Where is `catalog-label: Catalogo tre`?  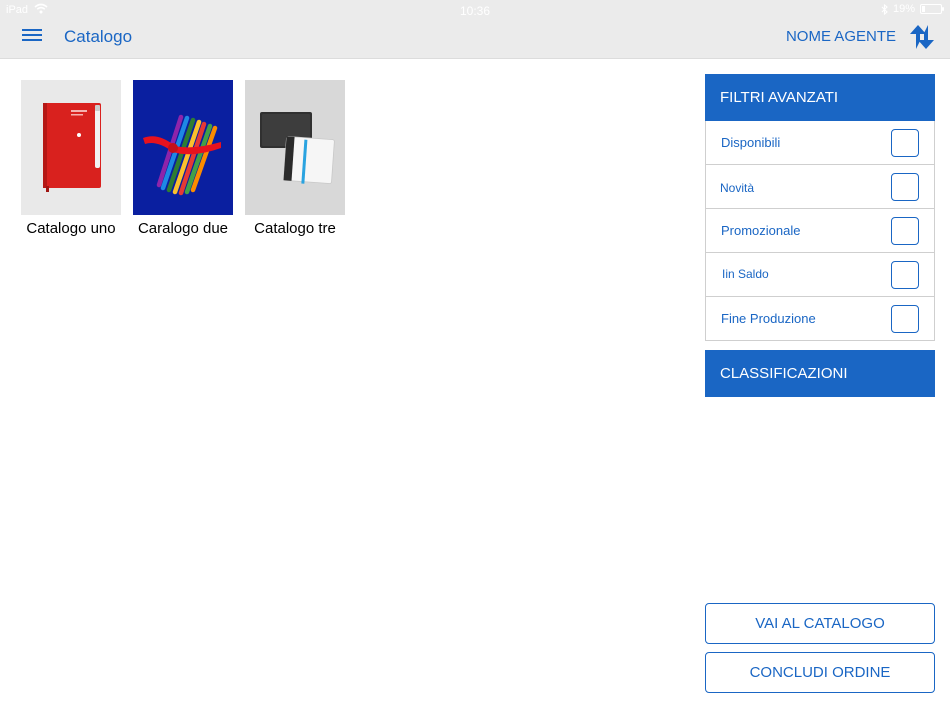
catalog-label: Catalogo tre is located at coordinates (295, 228).